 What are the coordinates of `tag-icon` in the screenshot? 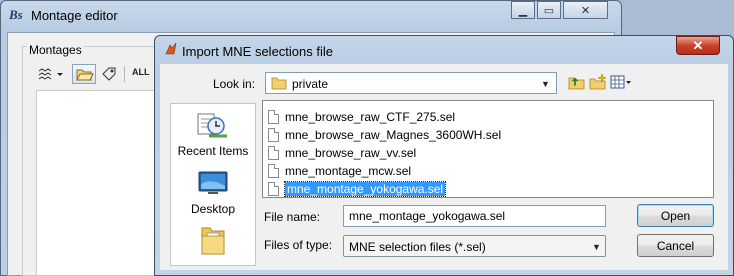 It's located at (109, 74).